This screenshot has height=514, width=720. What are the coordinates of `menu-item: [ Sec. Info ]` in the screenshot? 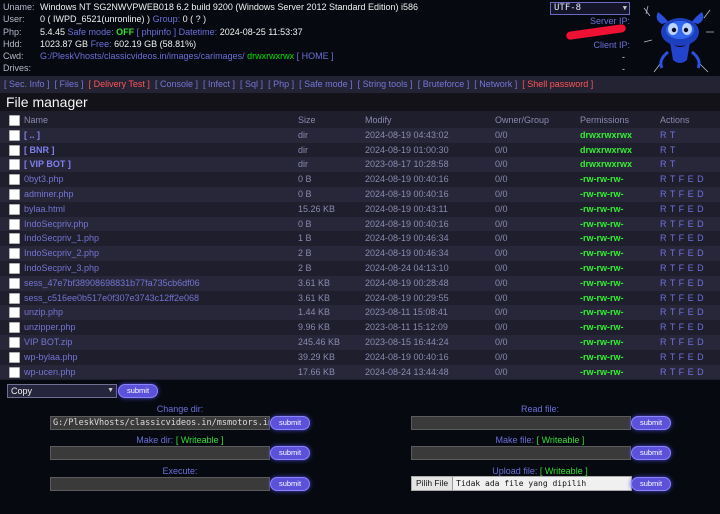 It's located at (27, 84).